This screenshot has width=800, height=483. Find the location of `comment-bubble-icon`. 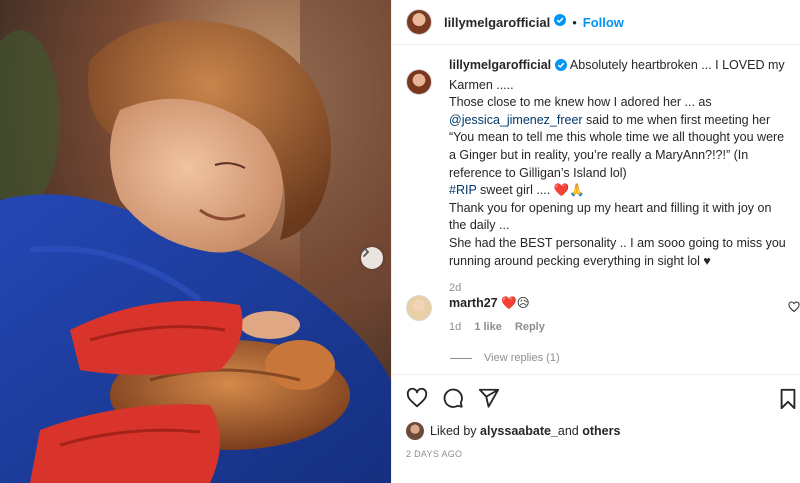

comment-bubble-icon is located at coordinates (453, 398).